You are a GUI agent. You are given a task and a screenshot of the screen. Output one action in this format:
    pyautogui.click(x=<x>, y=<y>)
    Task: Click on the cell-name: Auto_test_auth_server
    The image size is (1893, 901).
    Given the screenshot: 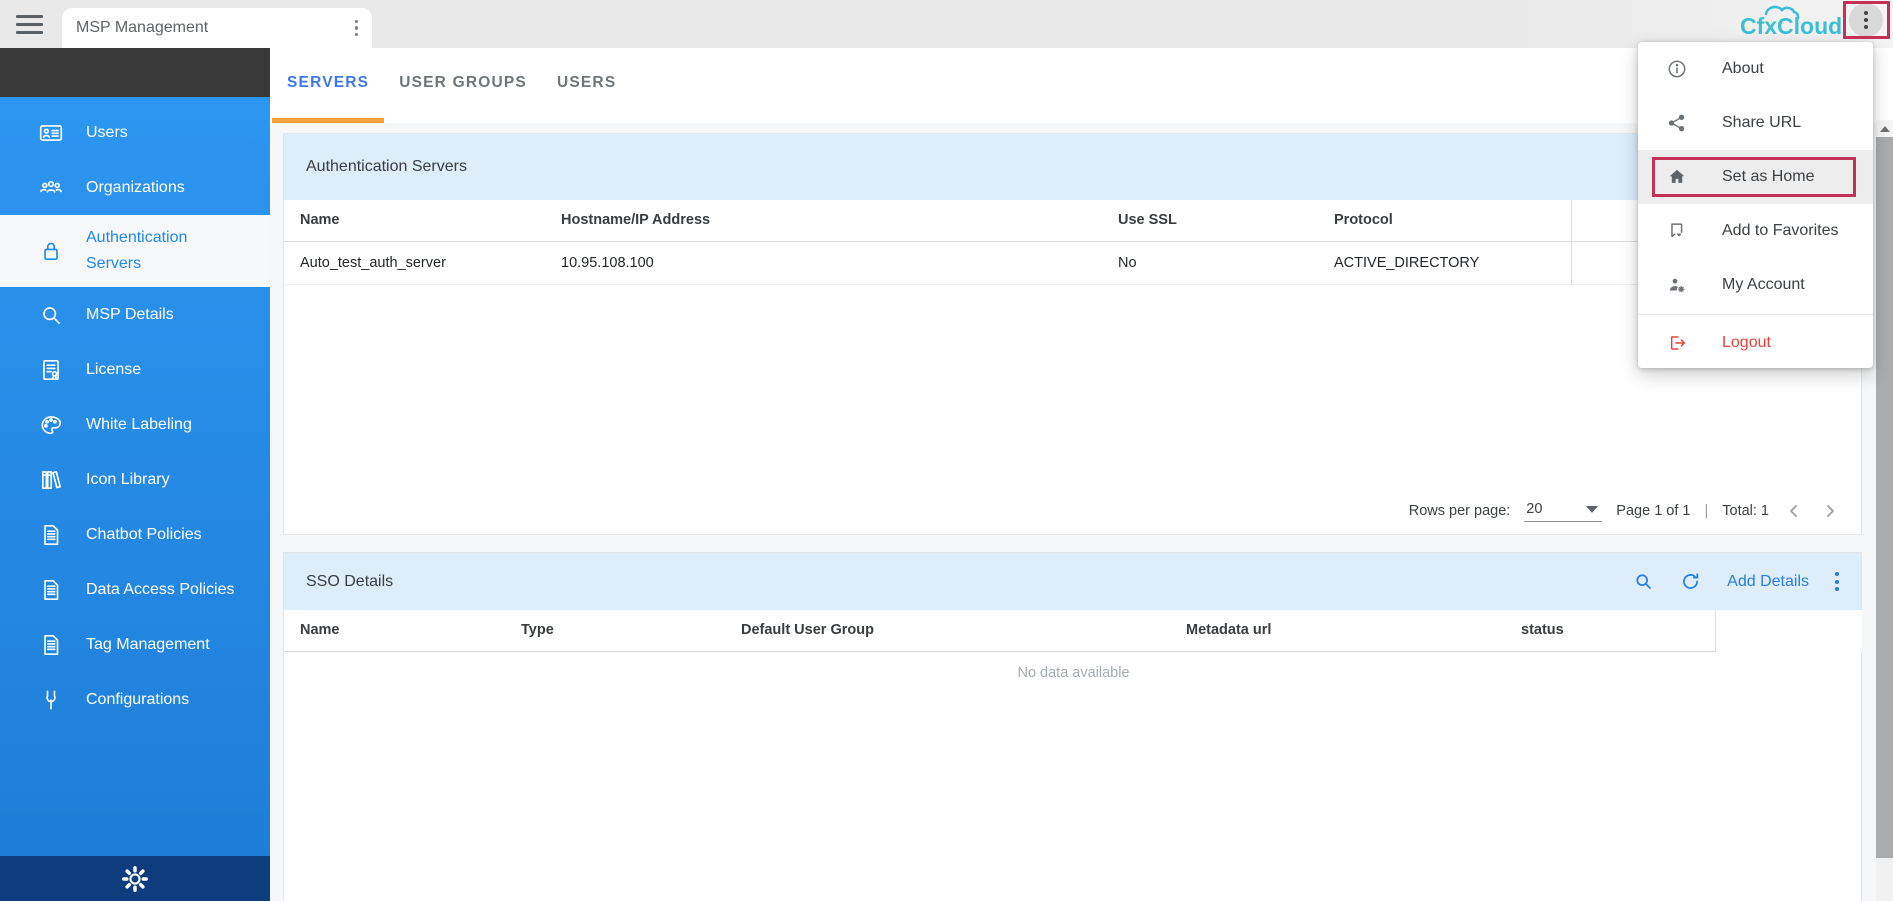 What is the action you would take?
    pyautogui.click(x=373, y=263)
    